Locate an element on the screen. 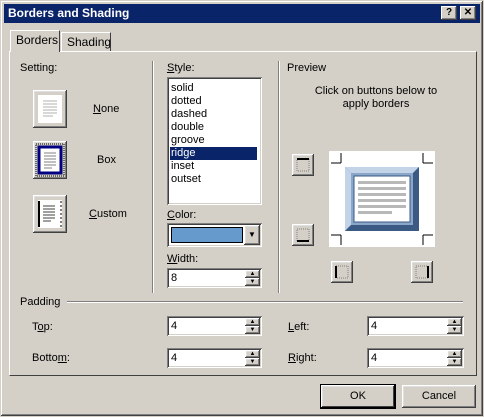 This screenshot has height=417, width=484. padding-bottom-value: 4 is located at coordinates (174, 358).